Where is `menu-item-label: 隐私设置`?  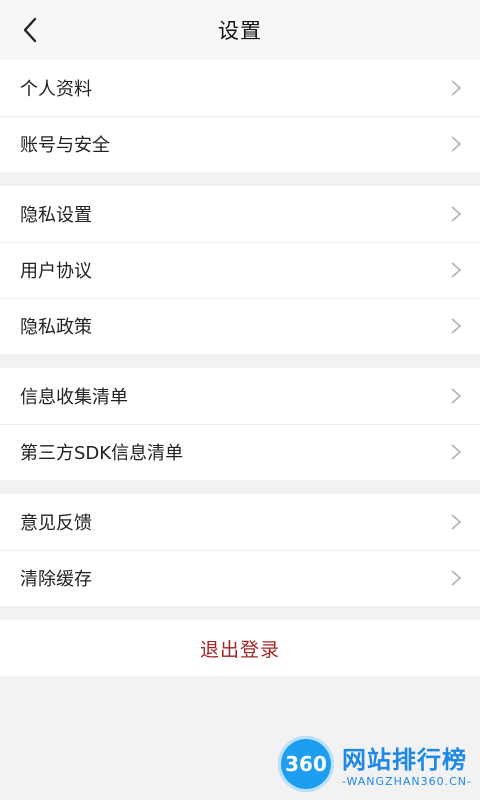 menu-item-label: 隐私设置 is located at coordinates (56, 215).